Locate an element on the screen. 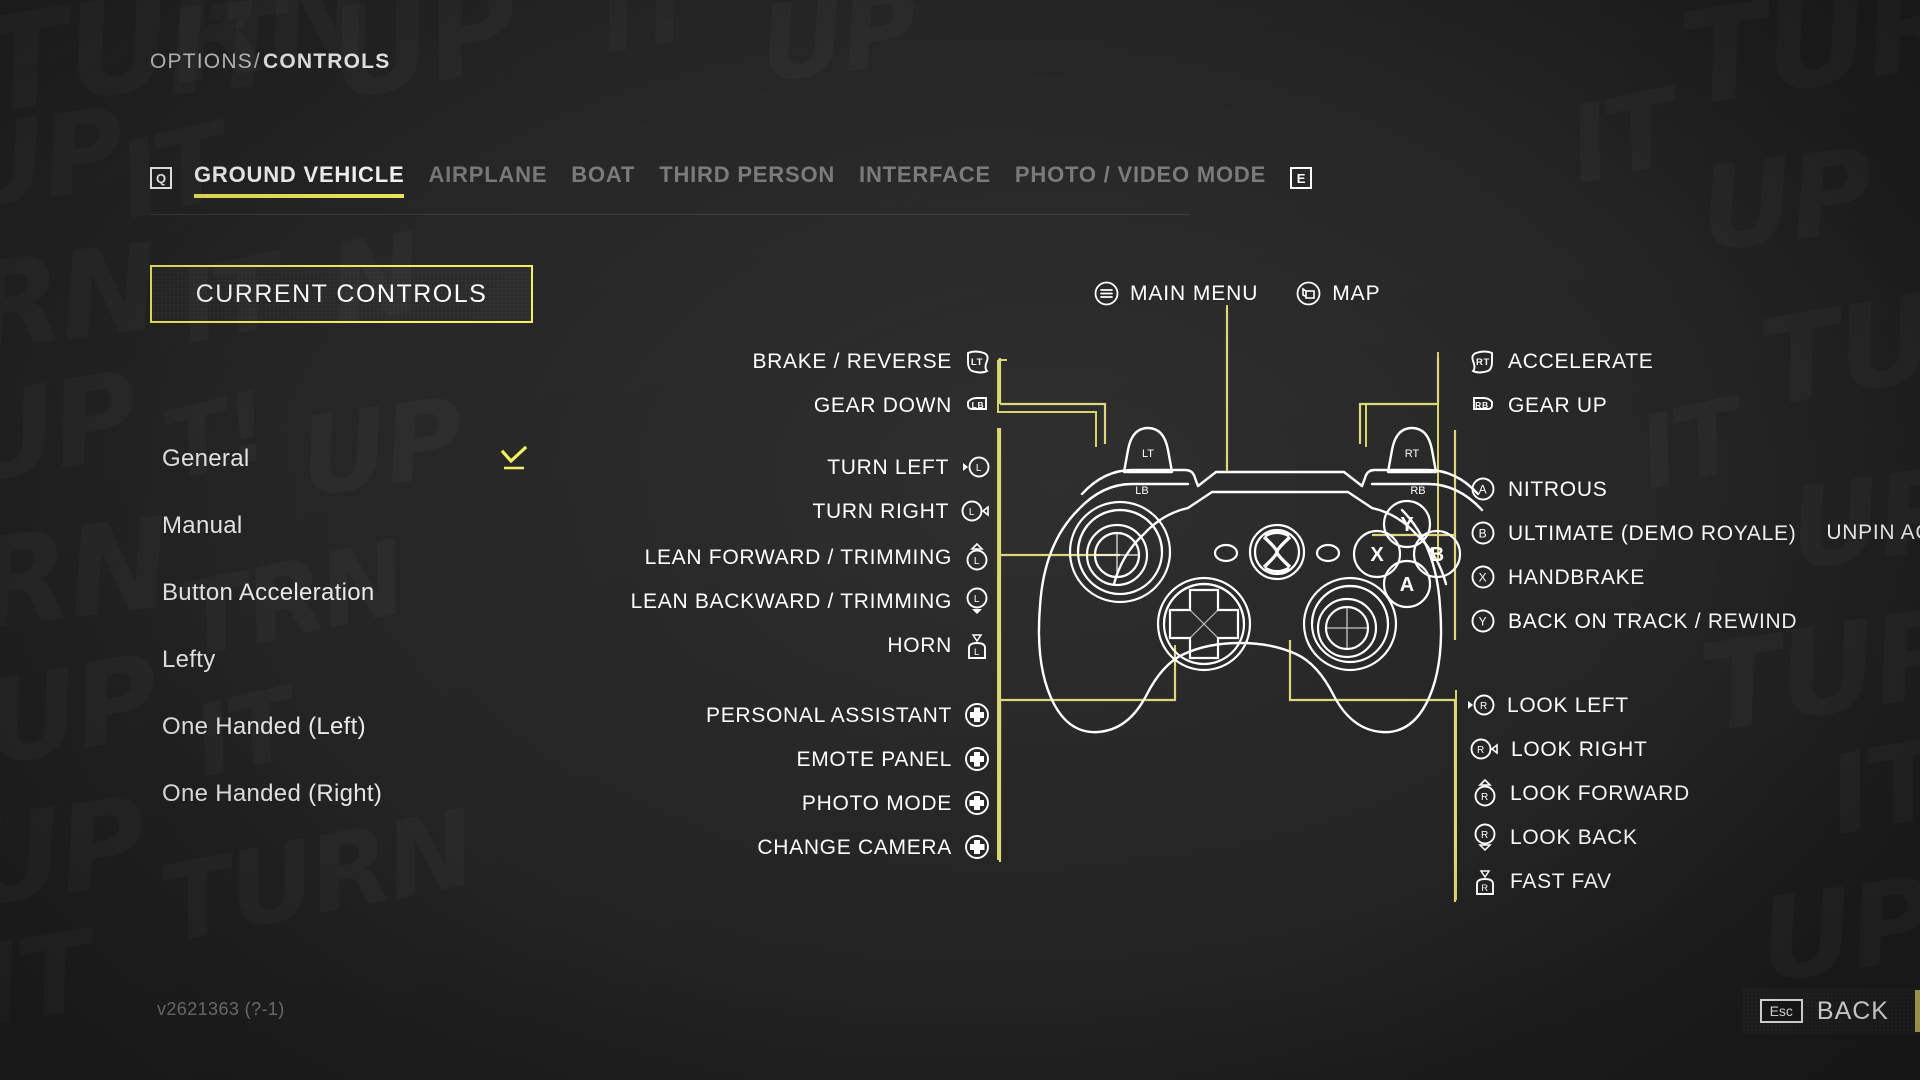  esc-key-badge: Esc is located at coordinates (1781, 1011).